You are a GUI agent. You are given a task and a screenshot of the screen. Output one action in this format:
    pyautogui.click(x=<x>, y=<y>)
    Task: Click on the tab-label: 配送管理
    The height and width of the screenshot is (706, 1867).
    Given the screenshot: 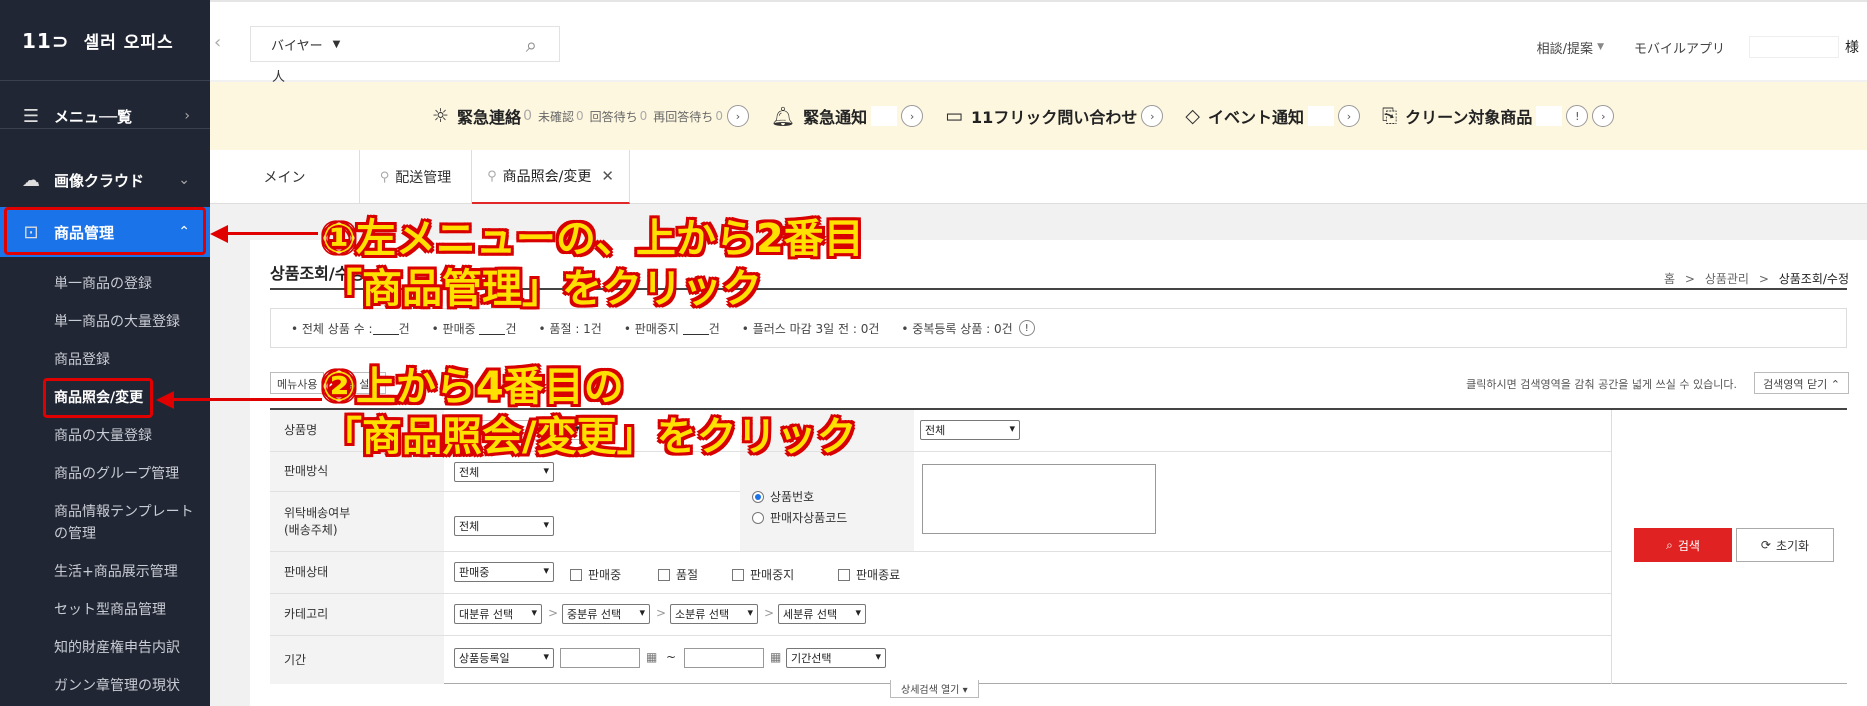 What is the action you would take?
    pyautogui.click(x=423, y=178)
    